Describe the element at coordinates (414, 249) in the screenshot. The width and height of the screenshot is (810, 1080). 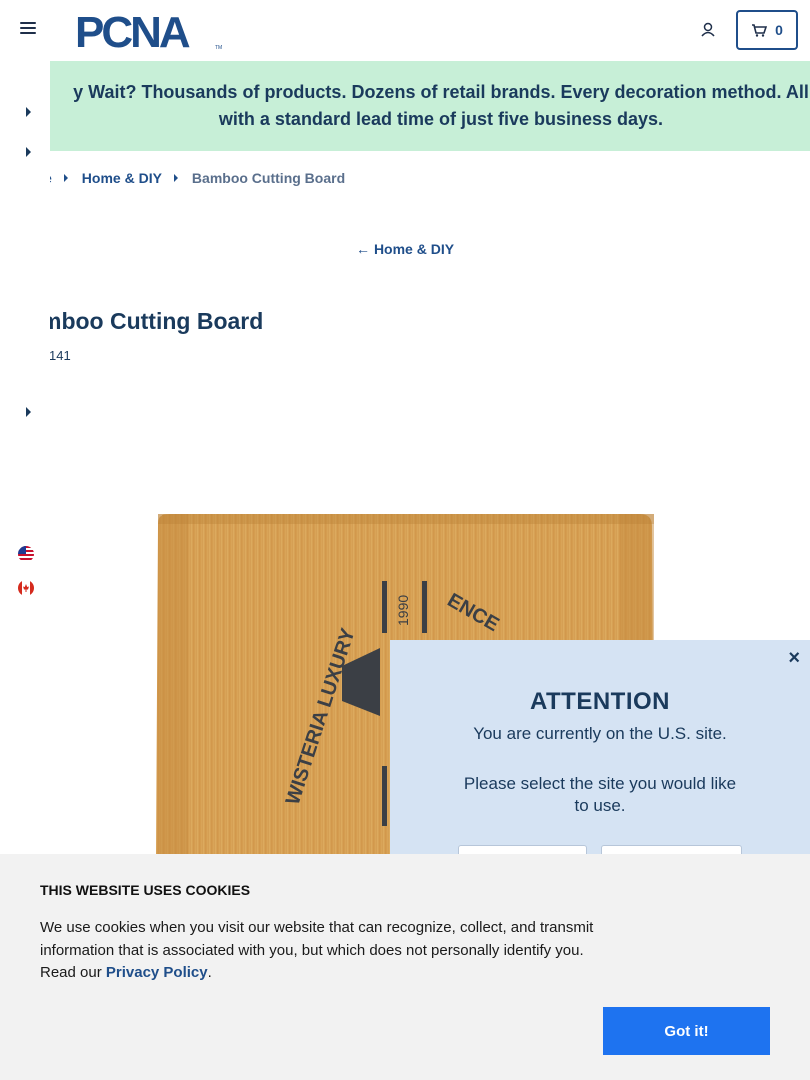
I see `back-link-label: Home & DIY` at that location.